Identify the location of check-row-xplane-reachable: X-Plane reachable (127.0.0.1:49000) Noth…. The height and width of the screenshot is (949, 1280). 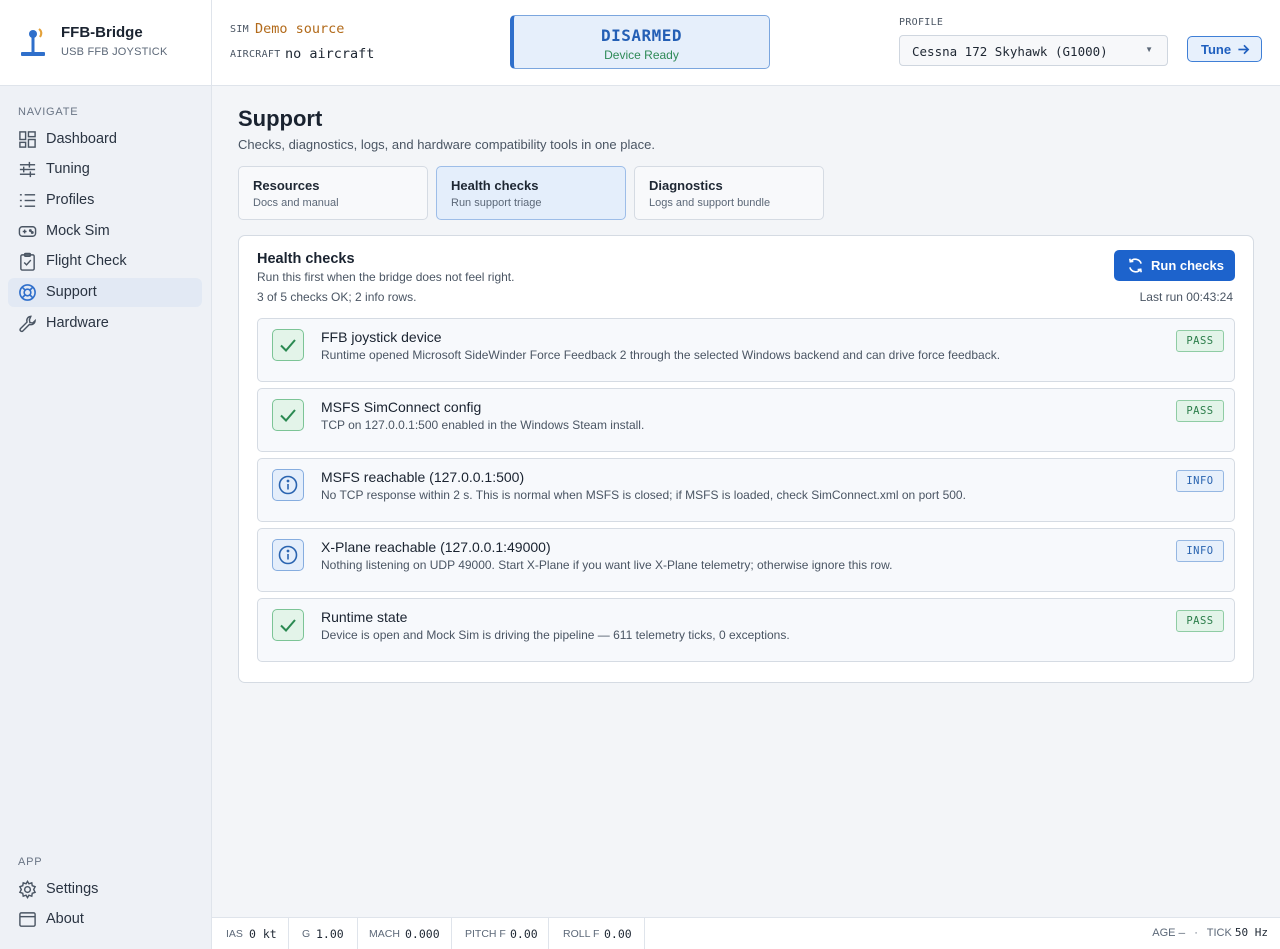
(746, 560).